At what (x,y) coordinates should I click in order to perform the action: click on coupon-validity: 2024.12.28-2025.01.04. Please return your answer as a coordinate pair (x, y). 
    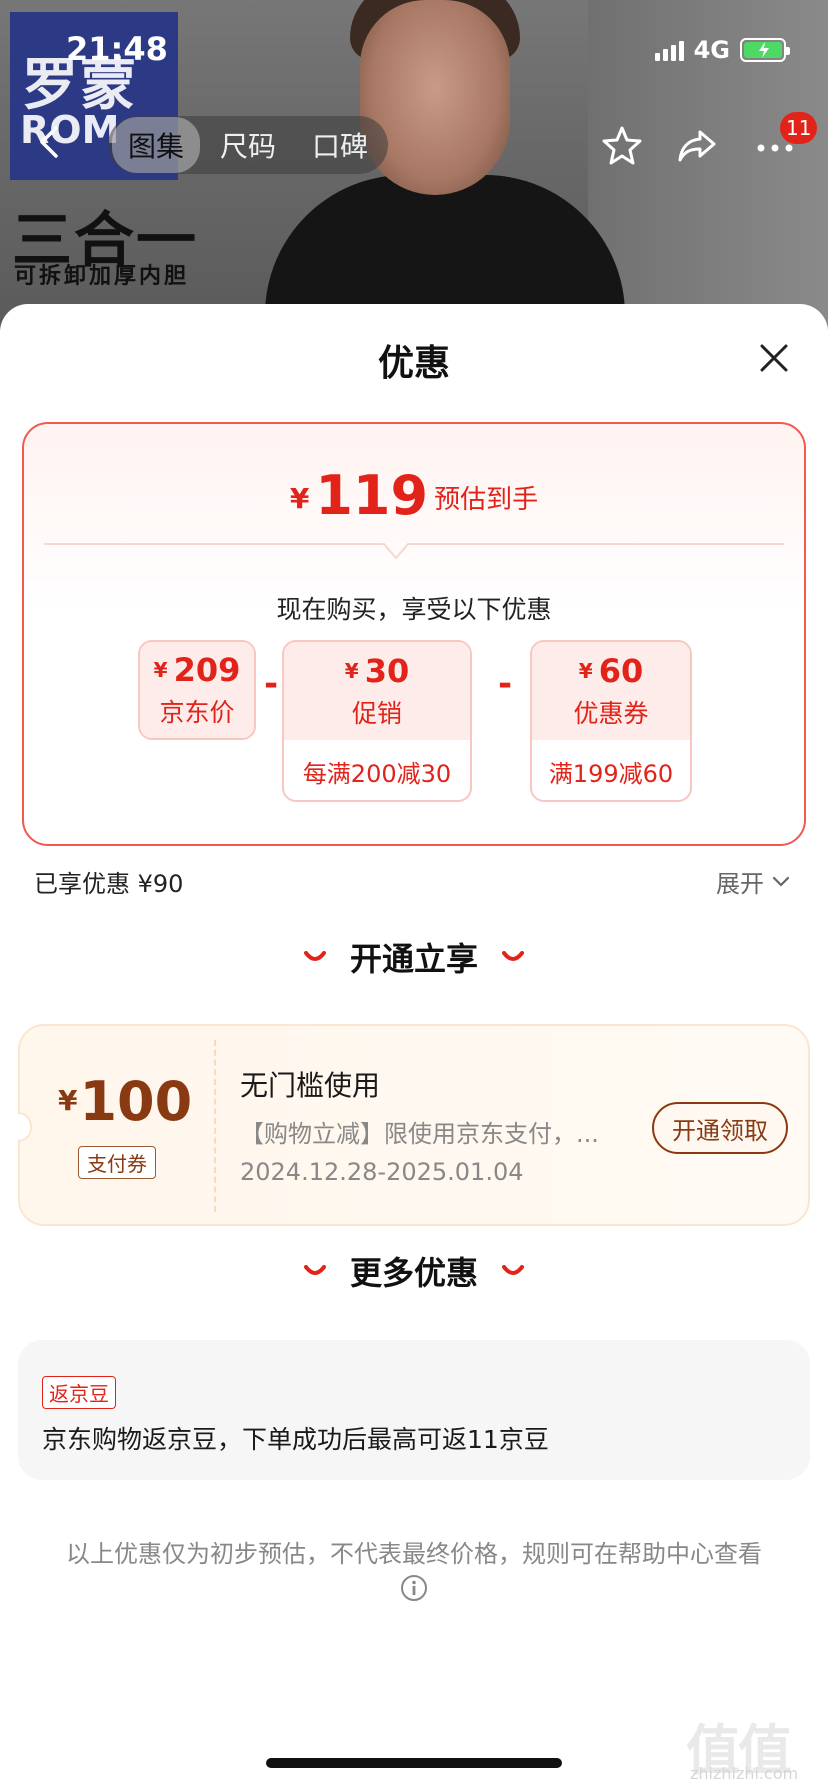
    Looking at the image, I should click on (382, 1172).